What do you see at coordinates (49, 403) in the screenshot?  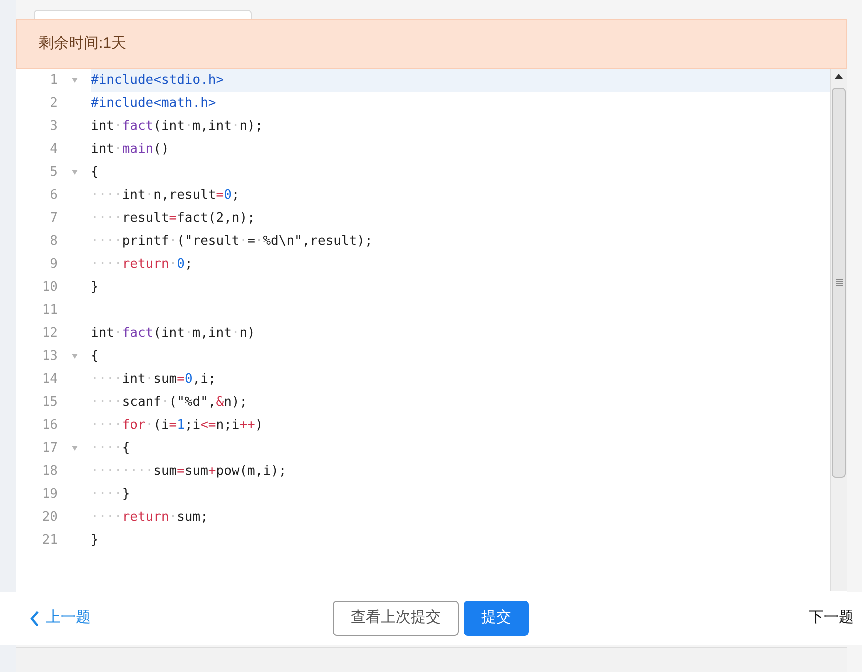 I see `line-number: 15` at bounding box center [49, 403].